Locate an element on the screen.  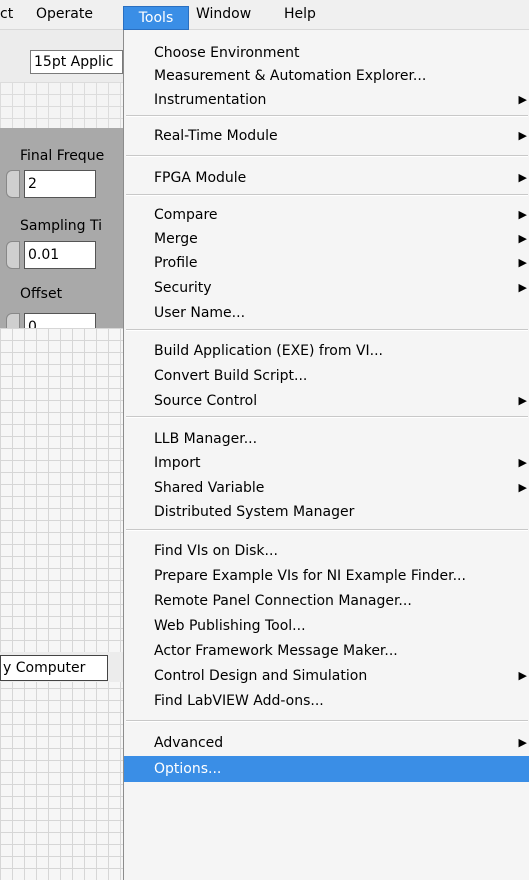
font-selector: 15pt Applic is located at coordinates (76, 62).